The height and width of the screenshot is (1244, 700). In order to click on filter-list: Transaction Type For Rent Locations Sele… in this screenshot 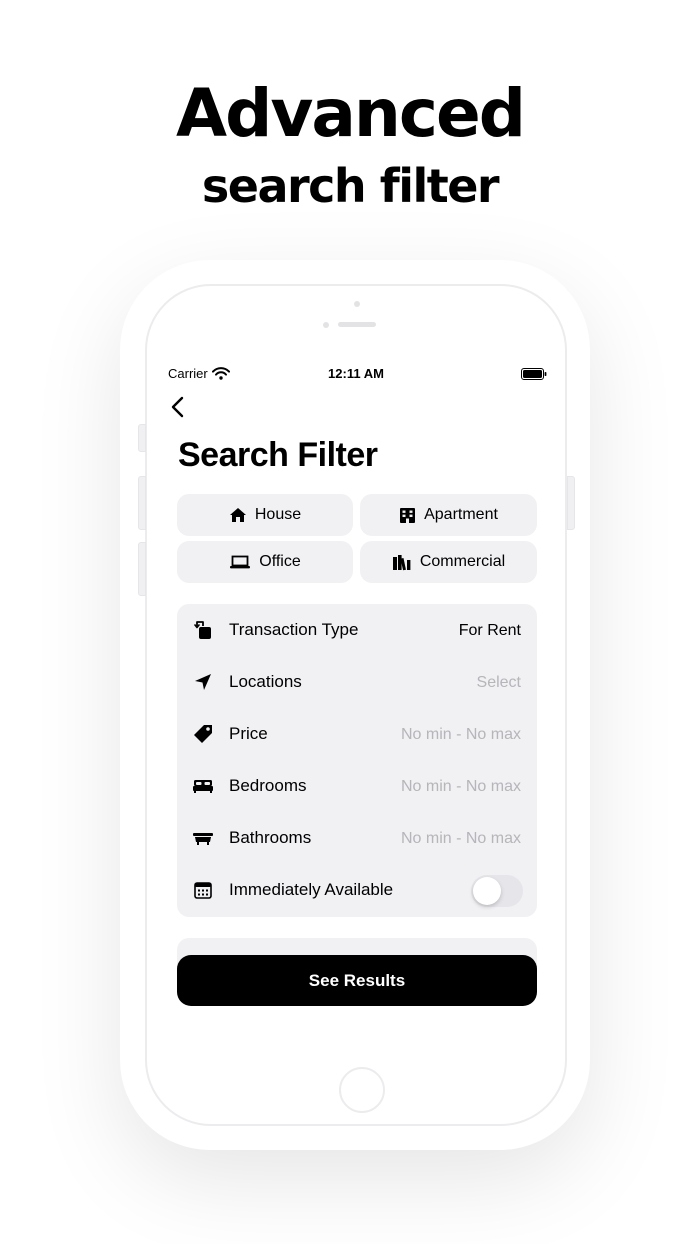, I will do `click(357, 760)`.